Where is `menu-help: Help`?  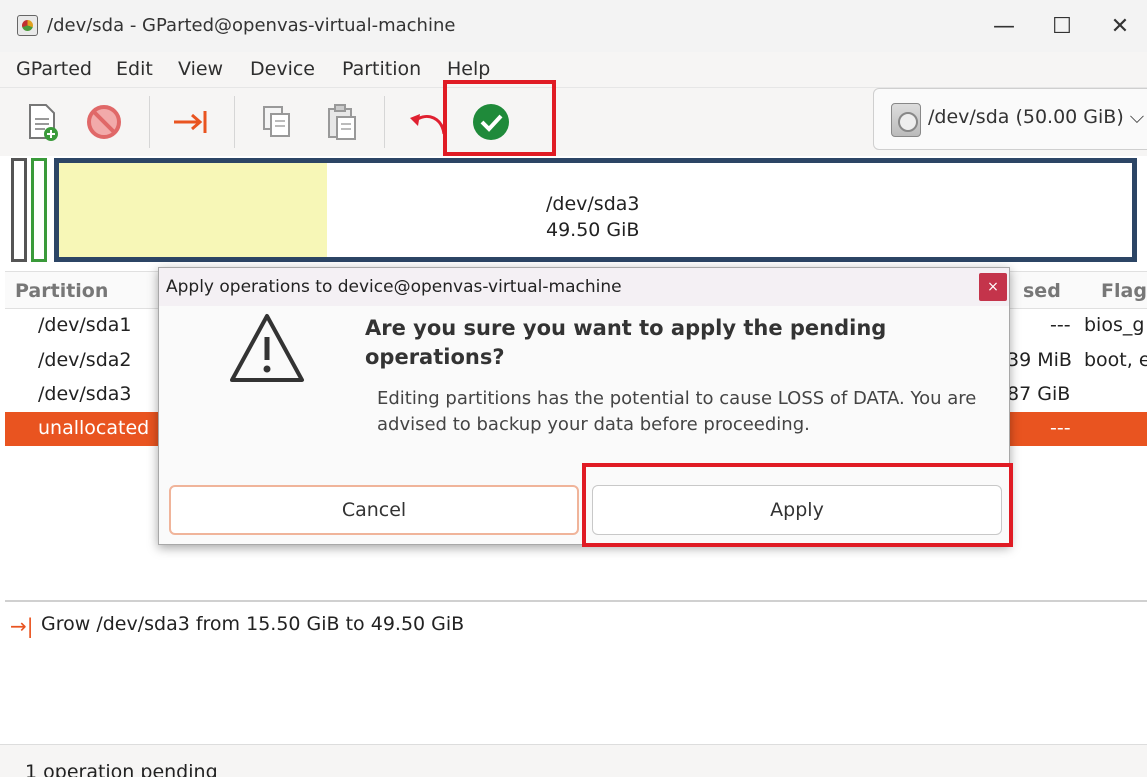
menu-help: Help is located at coordinates (468, 69).